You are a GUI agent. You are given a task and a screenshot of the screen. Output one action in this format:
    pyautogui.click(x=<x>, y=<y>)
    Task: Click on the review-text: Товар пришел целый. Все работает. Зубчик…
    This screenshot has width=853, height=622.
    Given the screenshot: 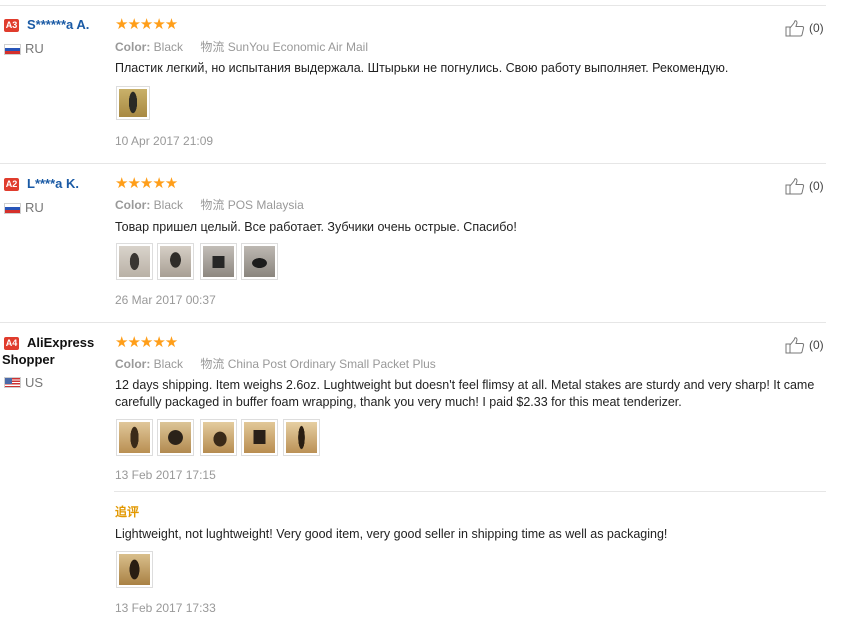 What is the action you would take?
    pyautogui.click(x=316, y=227)
    